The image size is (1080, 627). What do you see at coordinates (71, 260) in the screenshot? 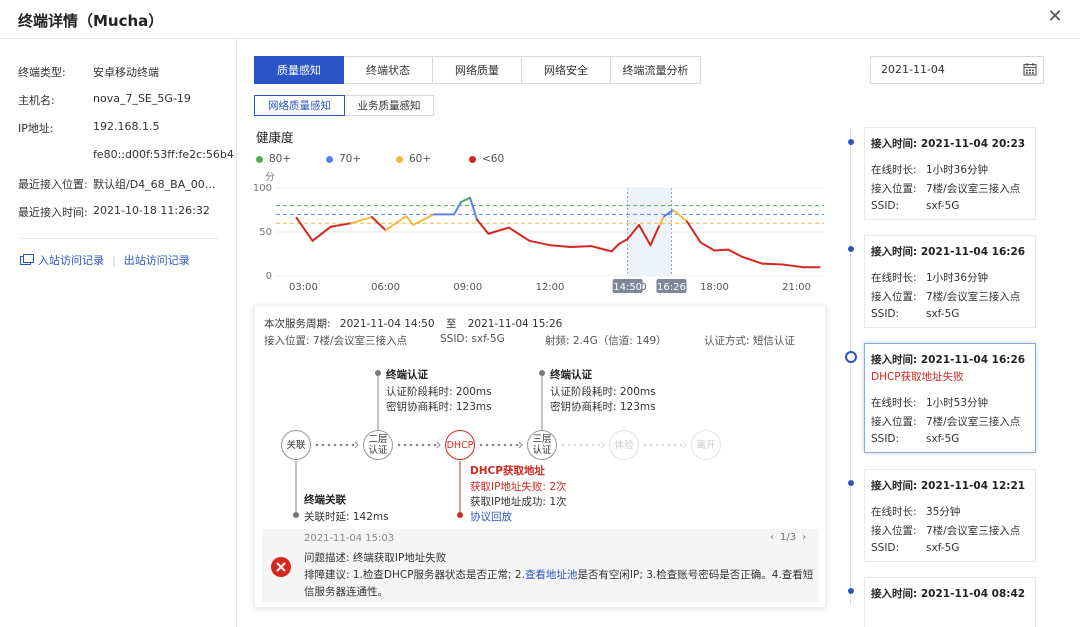
I see `inbound-records-link: 入站访问记录` at bounding box center [71, 260].